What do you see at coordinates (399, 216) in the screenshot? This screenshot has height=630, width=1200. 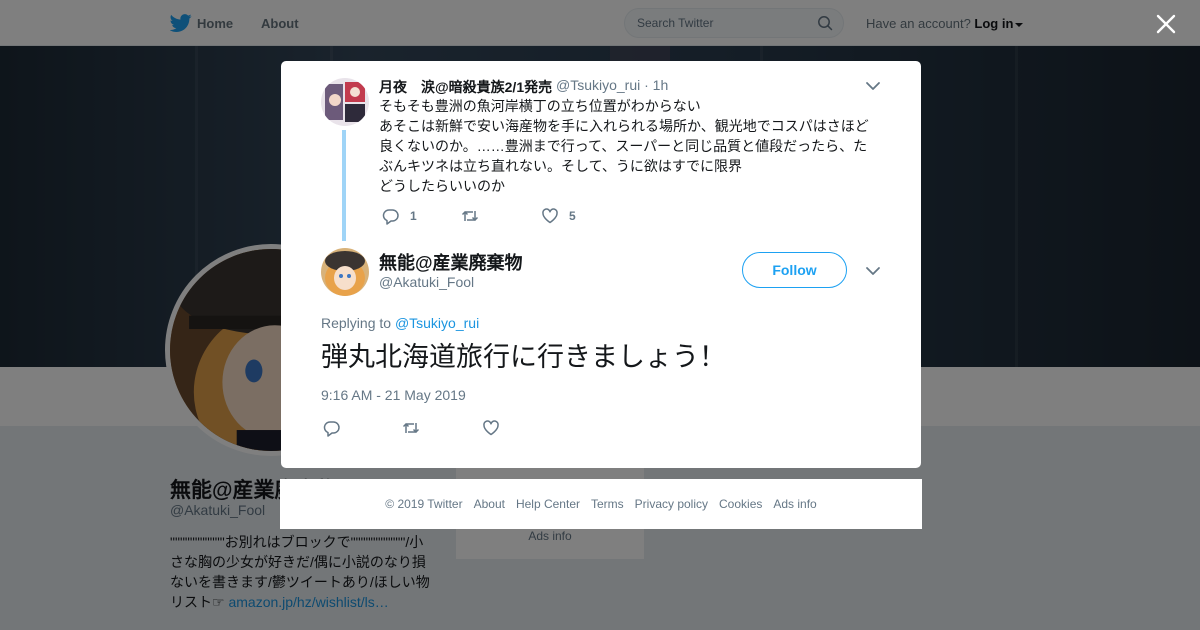 I see `tweet1-reply-button: 1` at bounding box center [399, 216].